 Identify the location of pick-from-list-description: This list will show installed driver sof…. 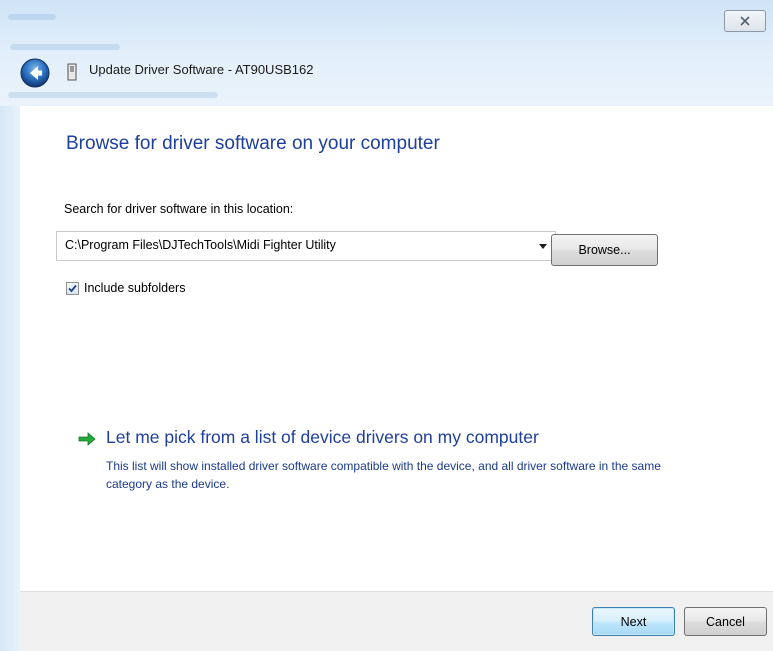
(383, 475).